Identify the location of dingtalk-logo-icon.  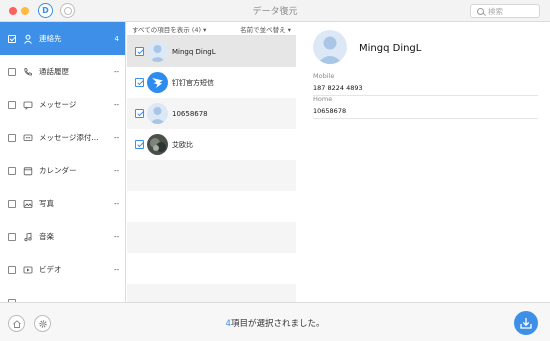
(157, 82).